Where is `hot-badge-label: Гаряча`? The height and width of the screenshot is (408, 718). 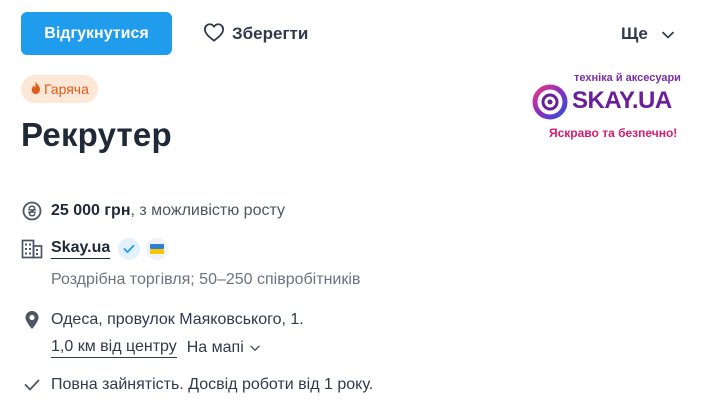
hot-badge-label: Гаряча is located at coordinates (66, 89).